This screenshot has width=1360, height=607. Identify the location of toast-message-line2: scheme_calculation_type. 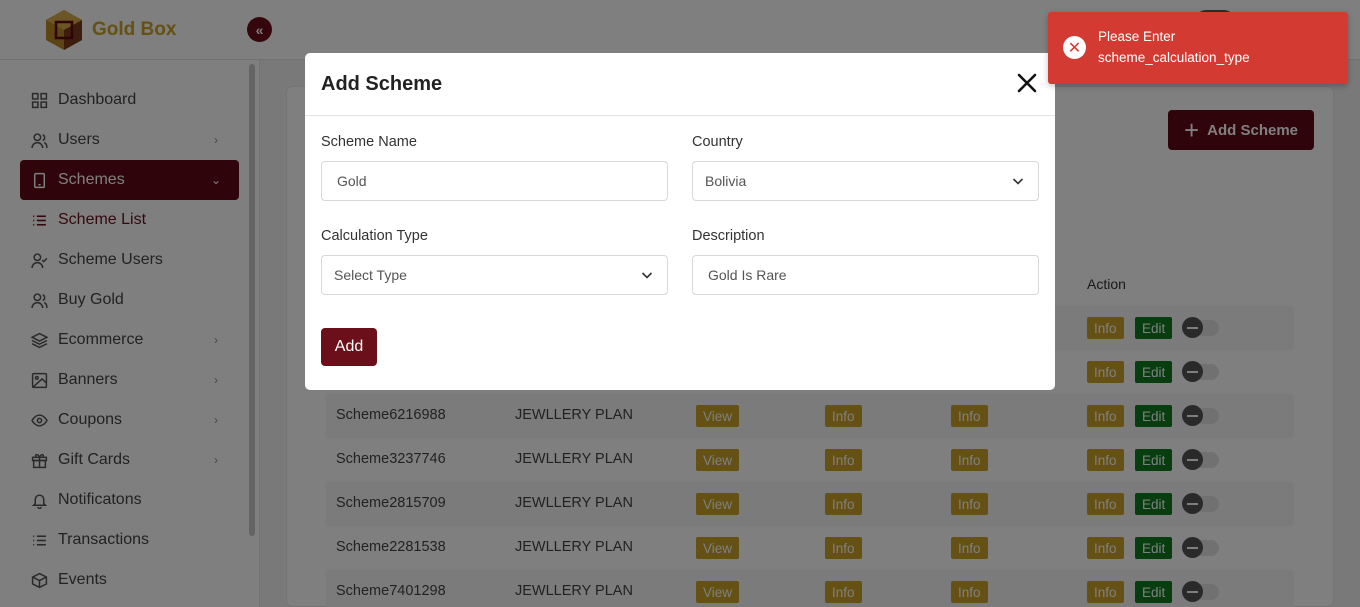
(1174, 57).